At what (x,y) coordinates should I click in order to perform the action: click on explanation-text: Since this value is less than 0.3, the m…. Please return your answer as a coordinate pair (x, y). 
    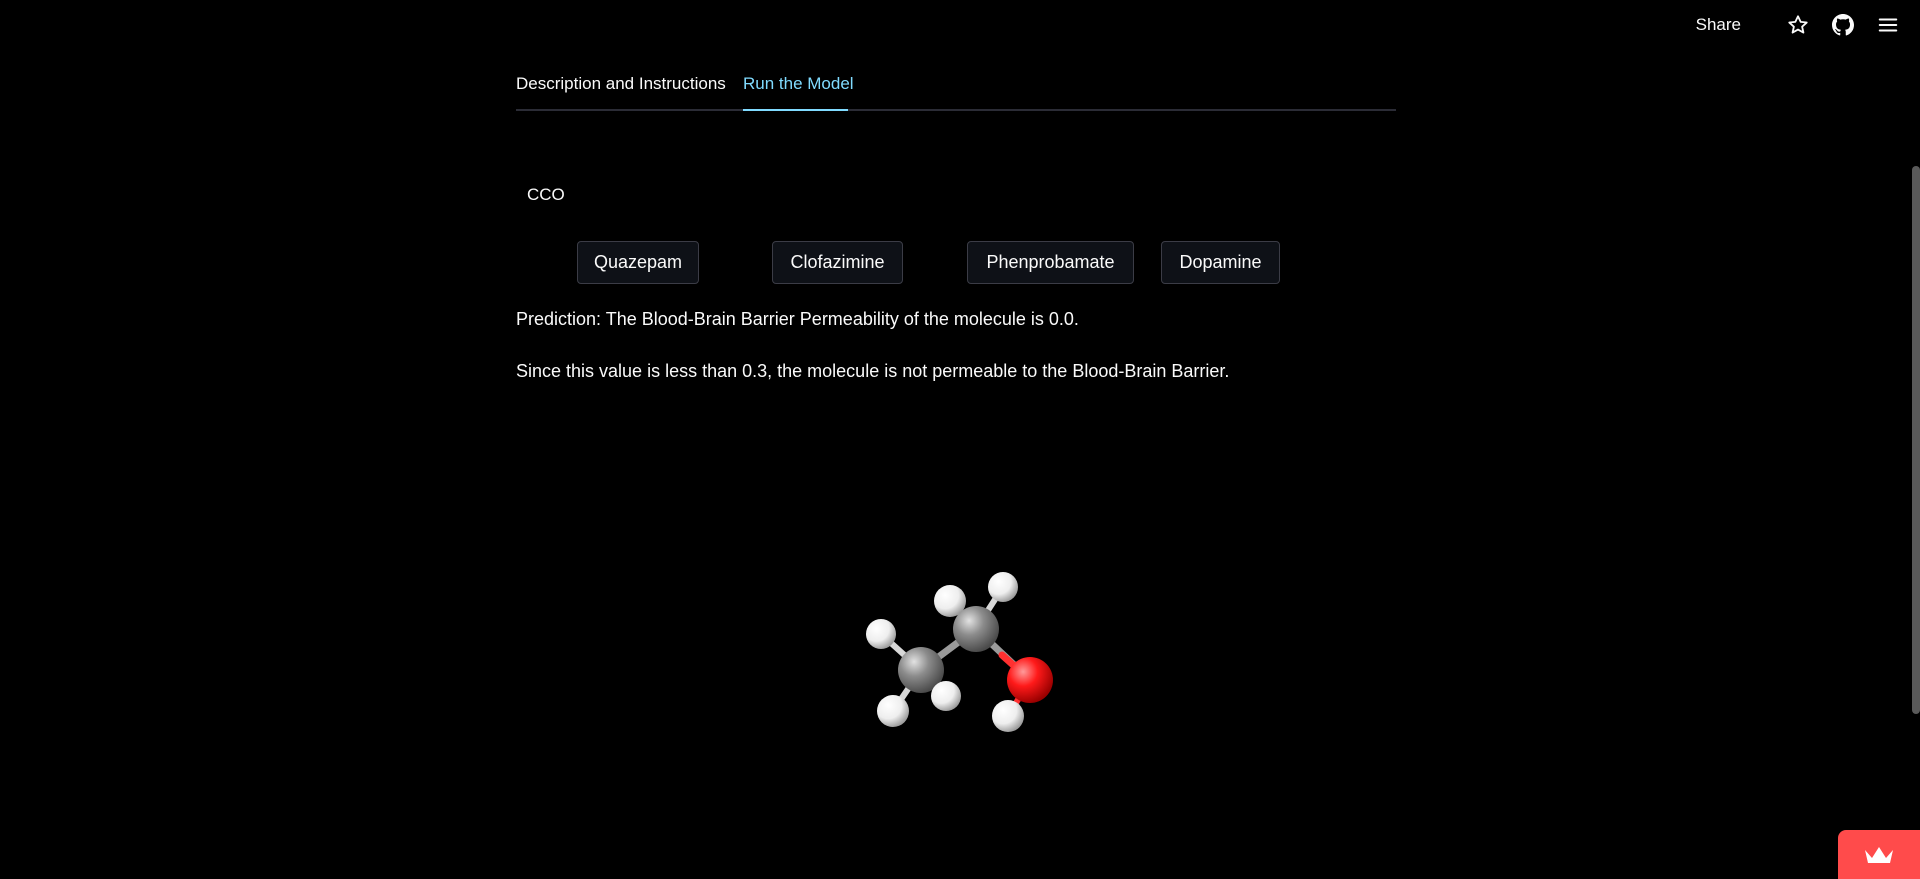
    Looking at the image, I should click on (873, 371).